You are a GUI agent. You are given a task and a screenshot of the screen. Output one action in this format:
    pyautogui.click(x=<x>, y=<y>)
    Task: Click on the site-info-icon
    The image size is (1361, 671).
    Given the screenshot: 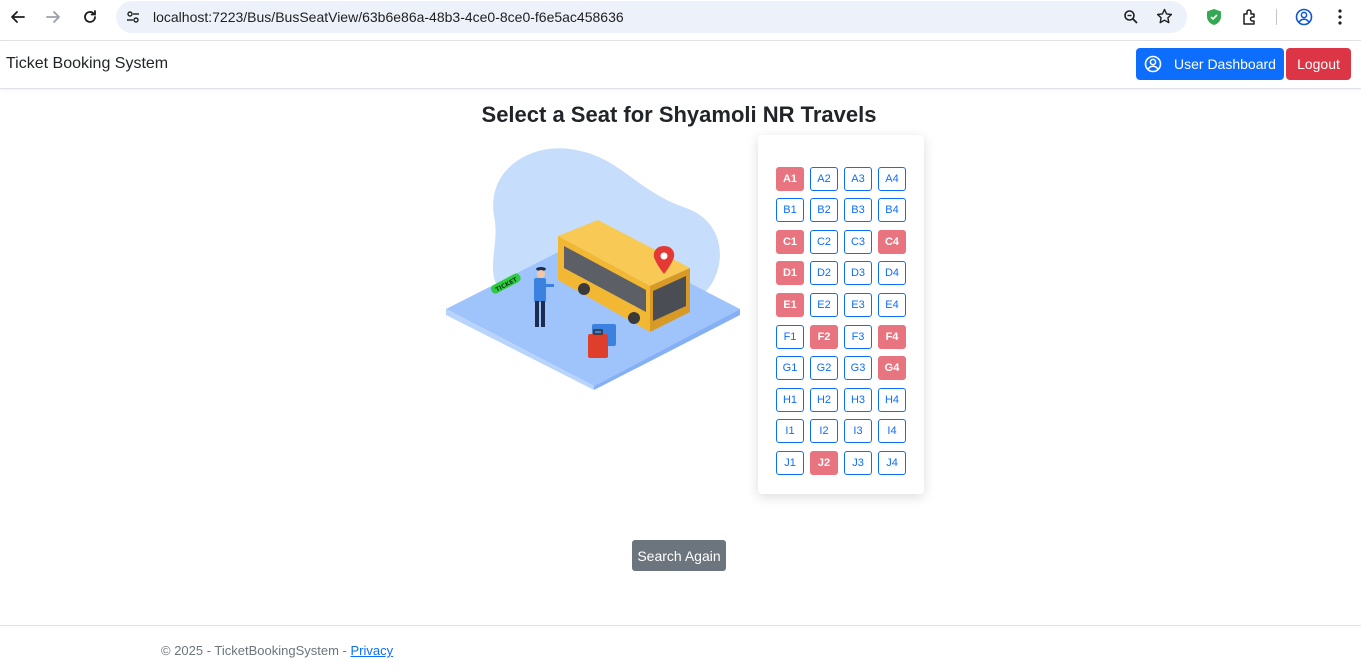 What is the action you would take?
    pyautogui.click(x=133, y=17)
    